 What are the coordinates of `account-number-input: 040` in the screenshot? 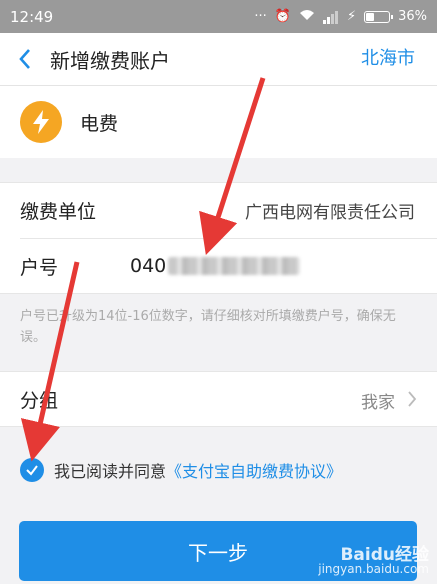 It's located at (215, 266).